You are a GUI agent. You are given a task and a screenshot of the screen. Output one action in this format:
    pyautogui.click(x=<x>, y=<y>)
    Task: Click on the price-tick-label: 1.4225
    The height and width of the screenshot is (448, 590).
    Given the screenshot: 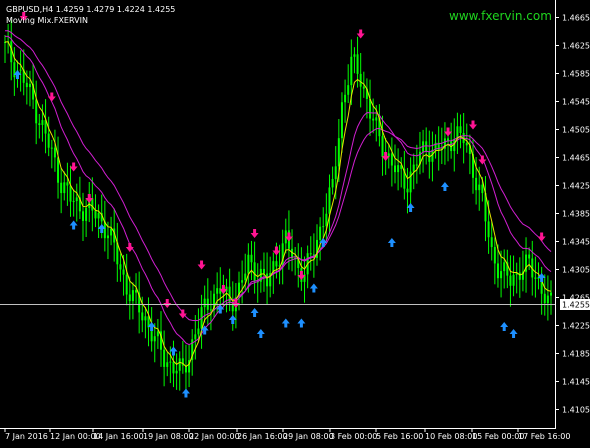 What is the action you would take?
    pyautogui.click(x=576, y=326)
    